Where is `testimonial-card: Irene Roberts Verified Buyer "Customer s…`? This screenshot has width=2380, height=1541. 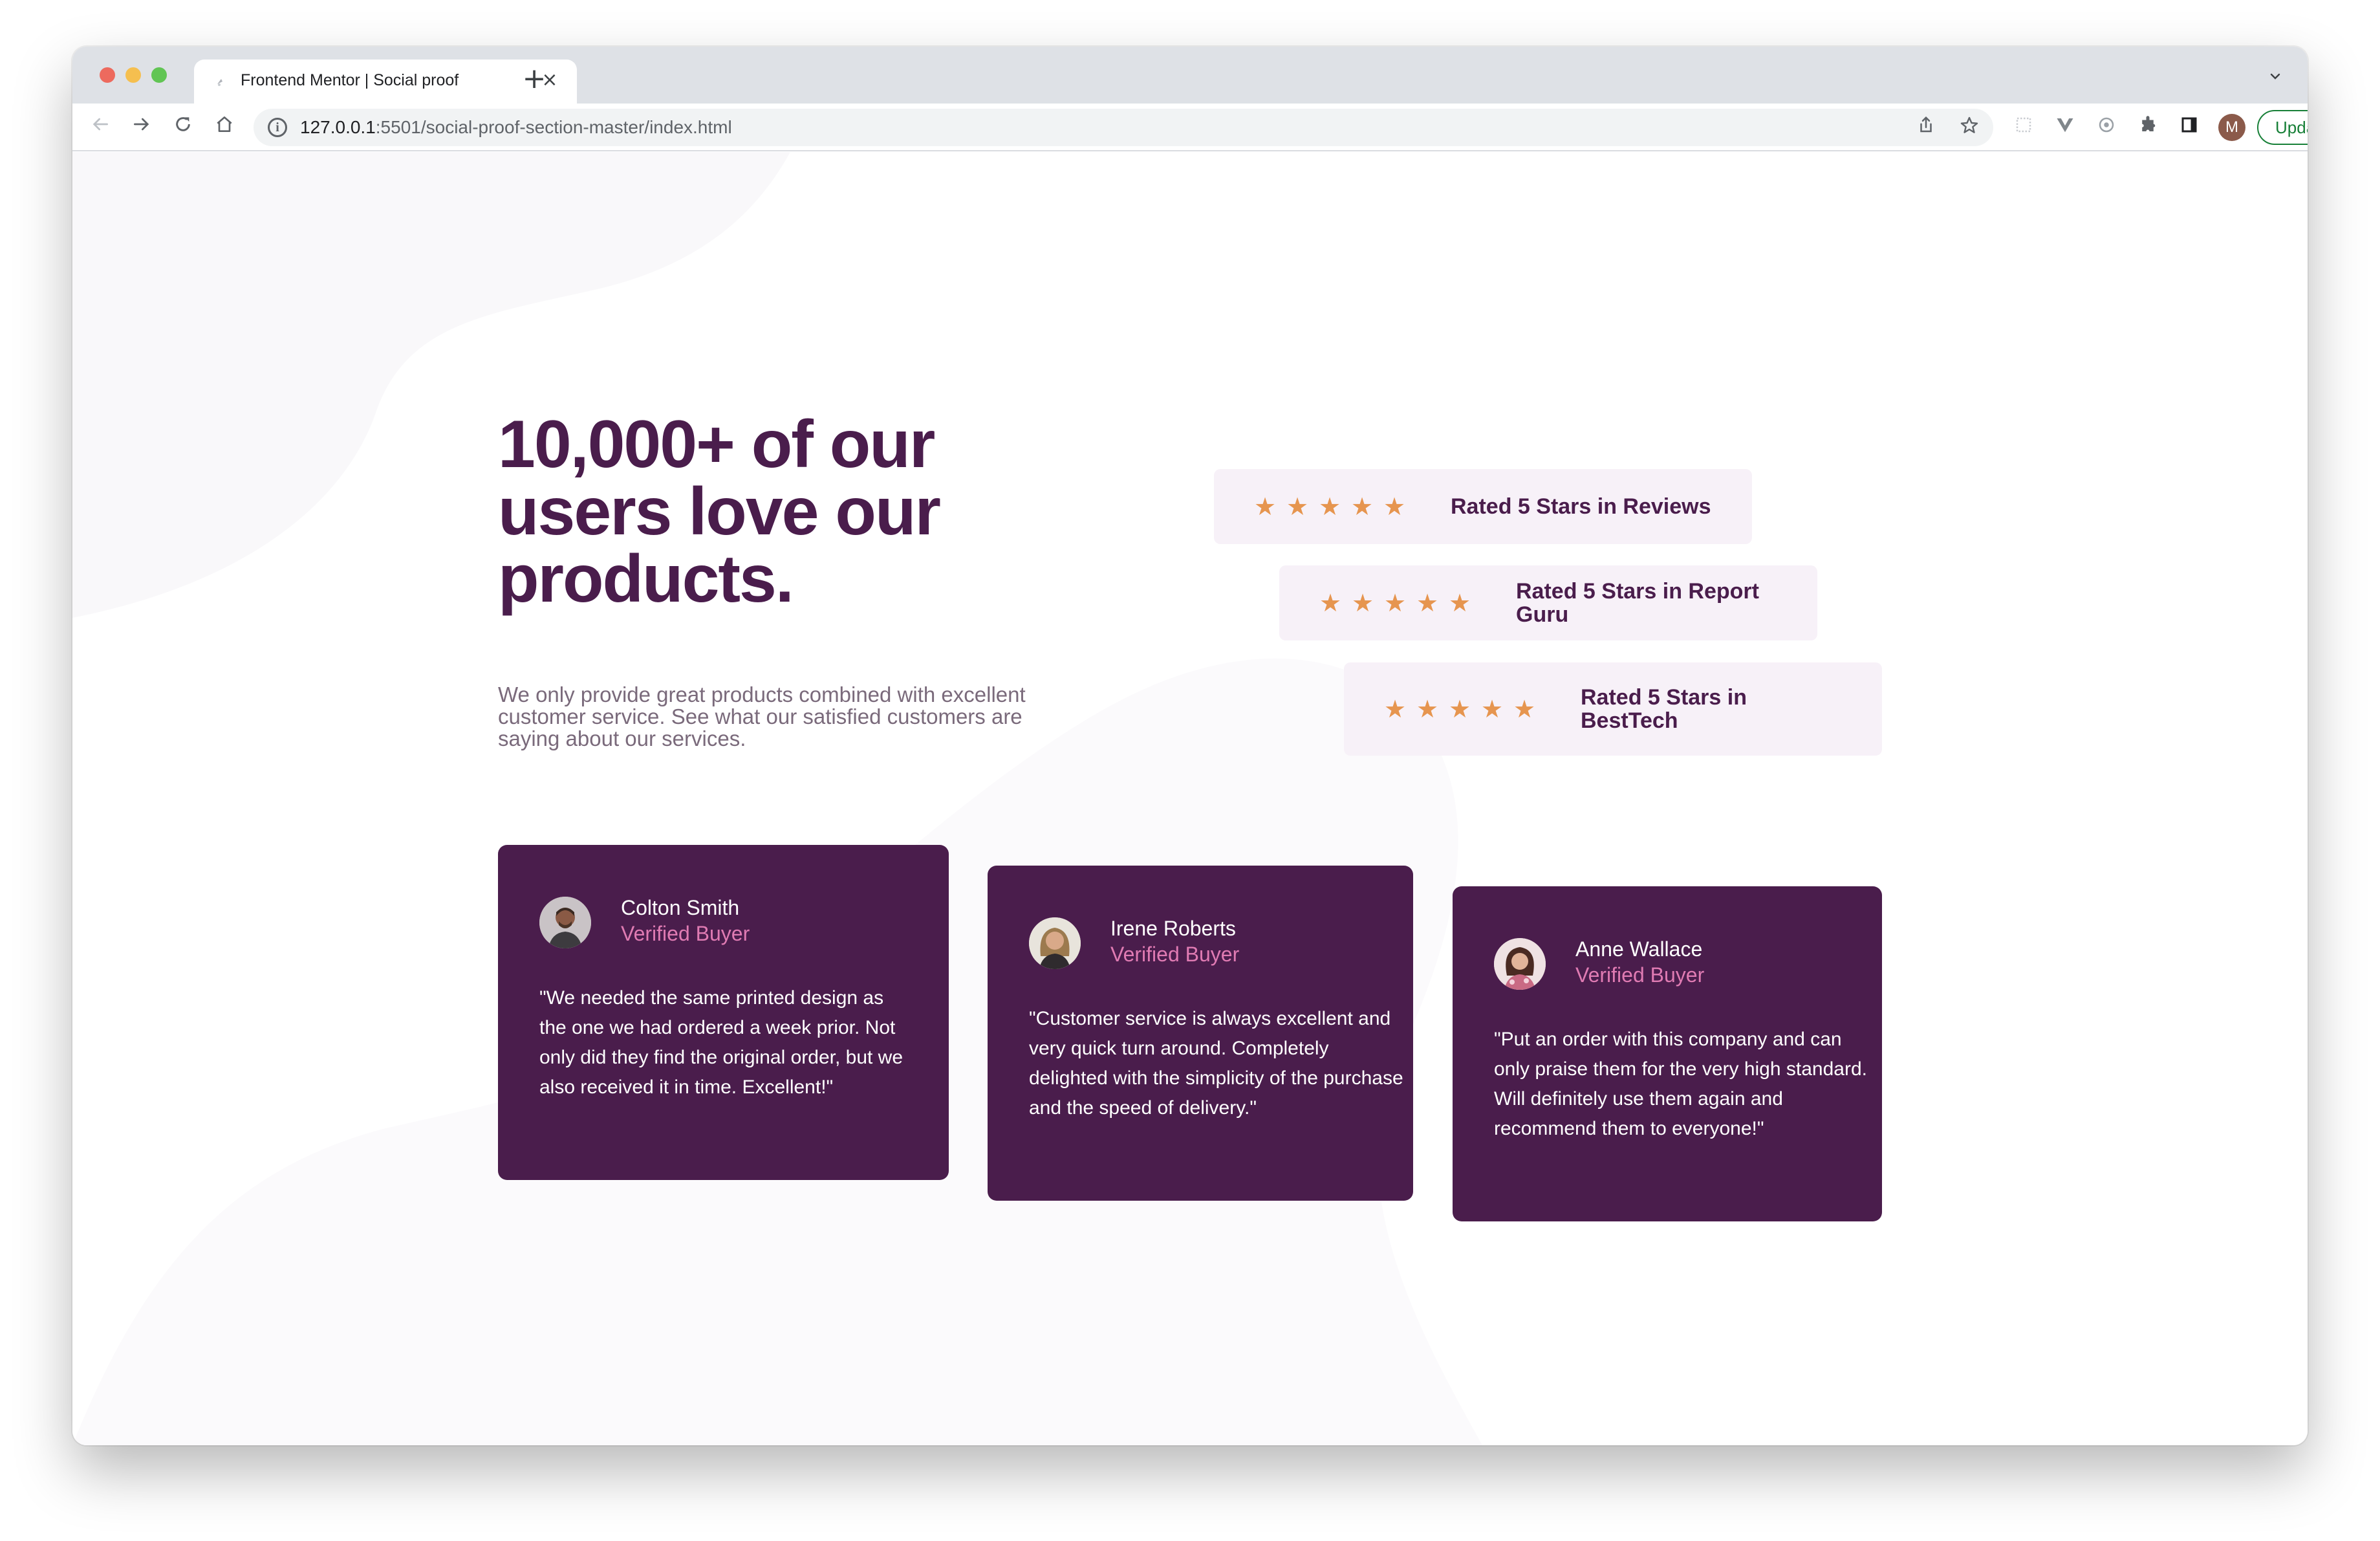
testimonial-card: Irene Roberts Verified Buyer "Customer s… is located at coordinates (1200, 1033).